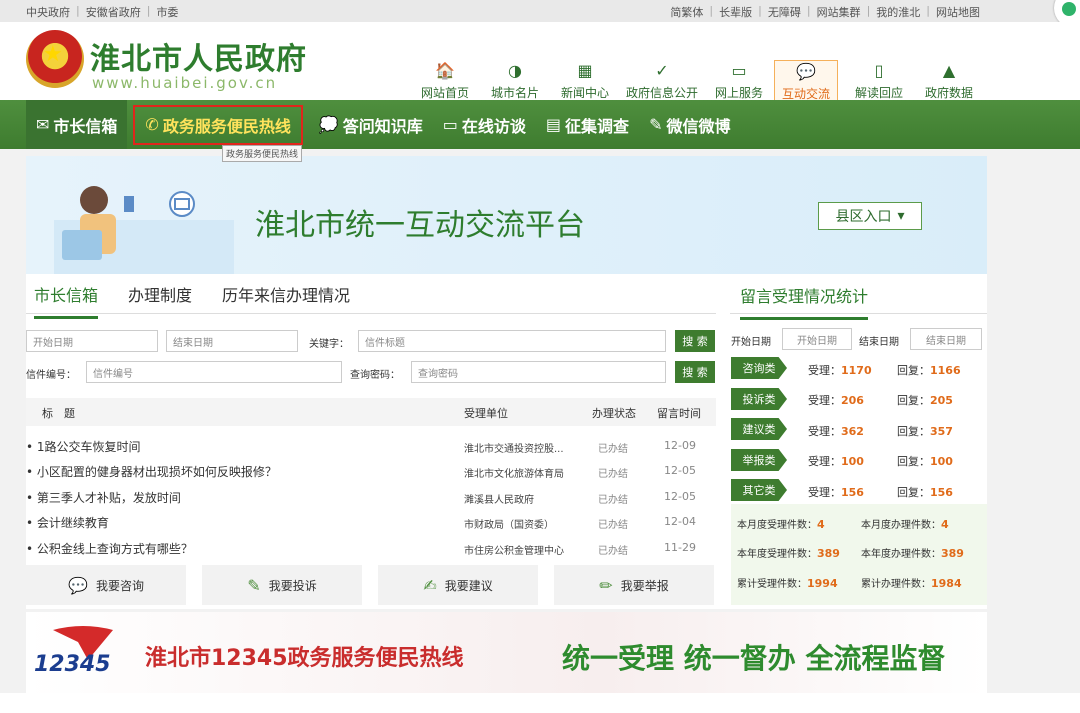 The width and height of the screenshot is (1080, 713). I want to click on end-date-input: 结束日期, so click(232, 341).